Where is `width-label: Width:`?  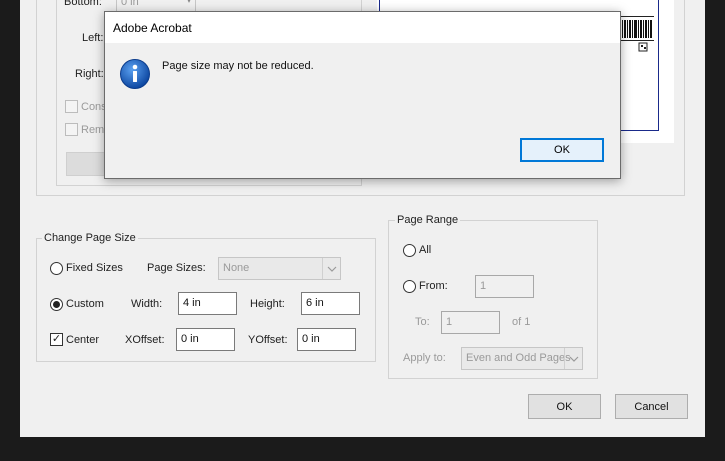
width-label: Width: is located at coordinates (147, 304).